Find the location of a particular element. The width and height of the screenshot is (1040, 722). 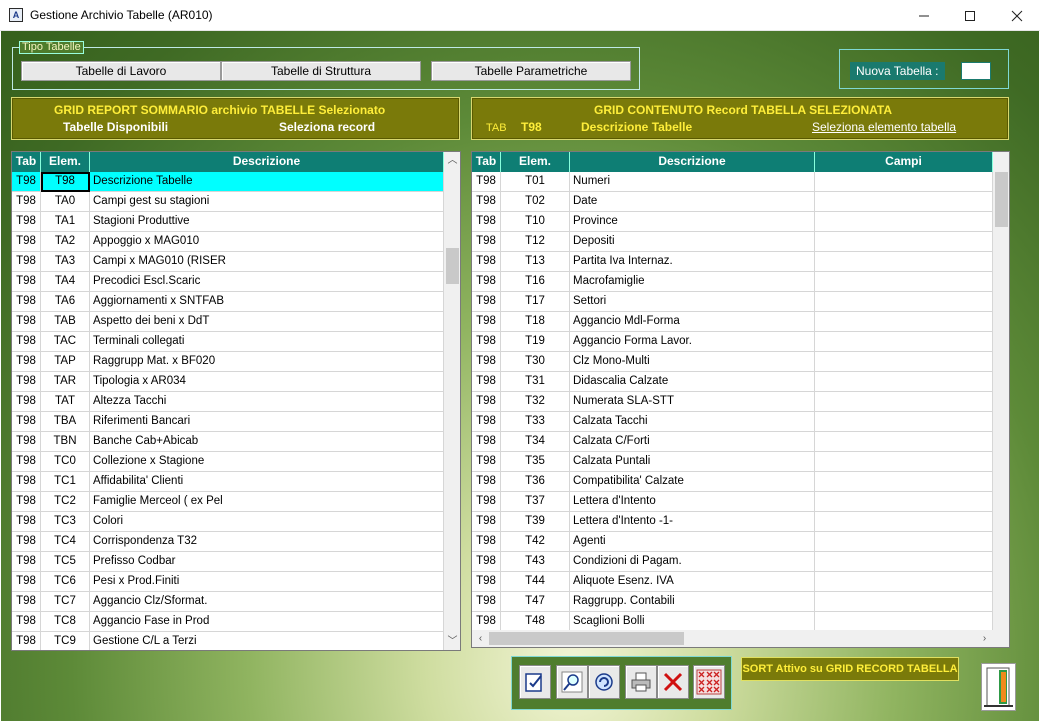

cell-descrizione: Aggiornamenti x SNTFAB is located at coordinates (267, 302).